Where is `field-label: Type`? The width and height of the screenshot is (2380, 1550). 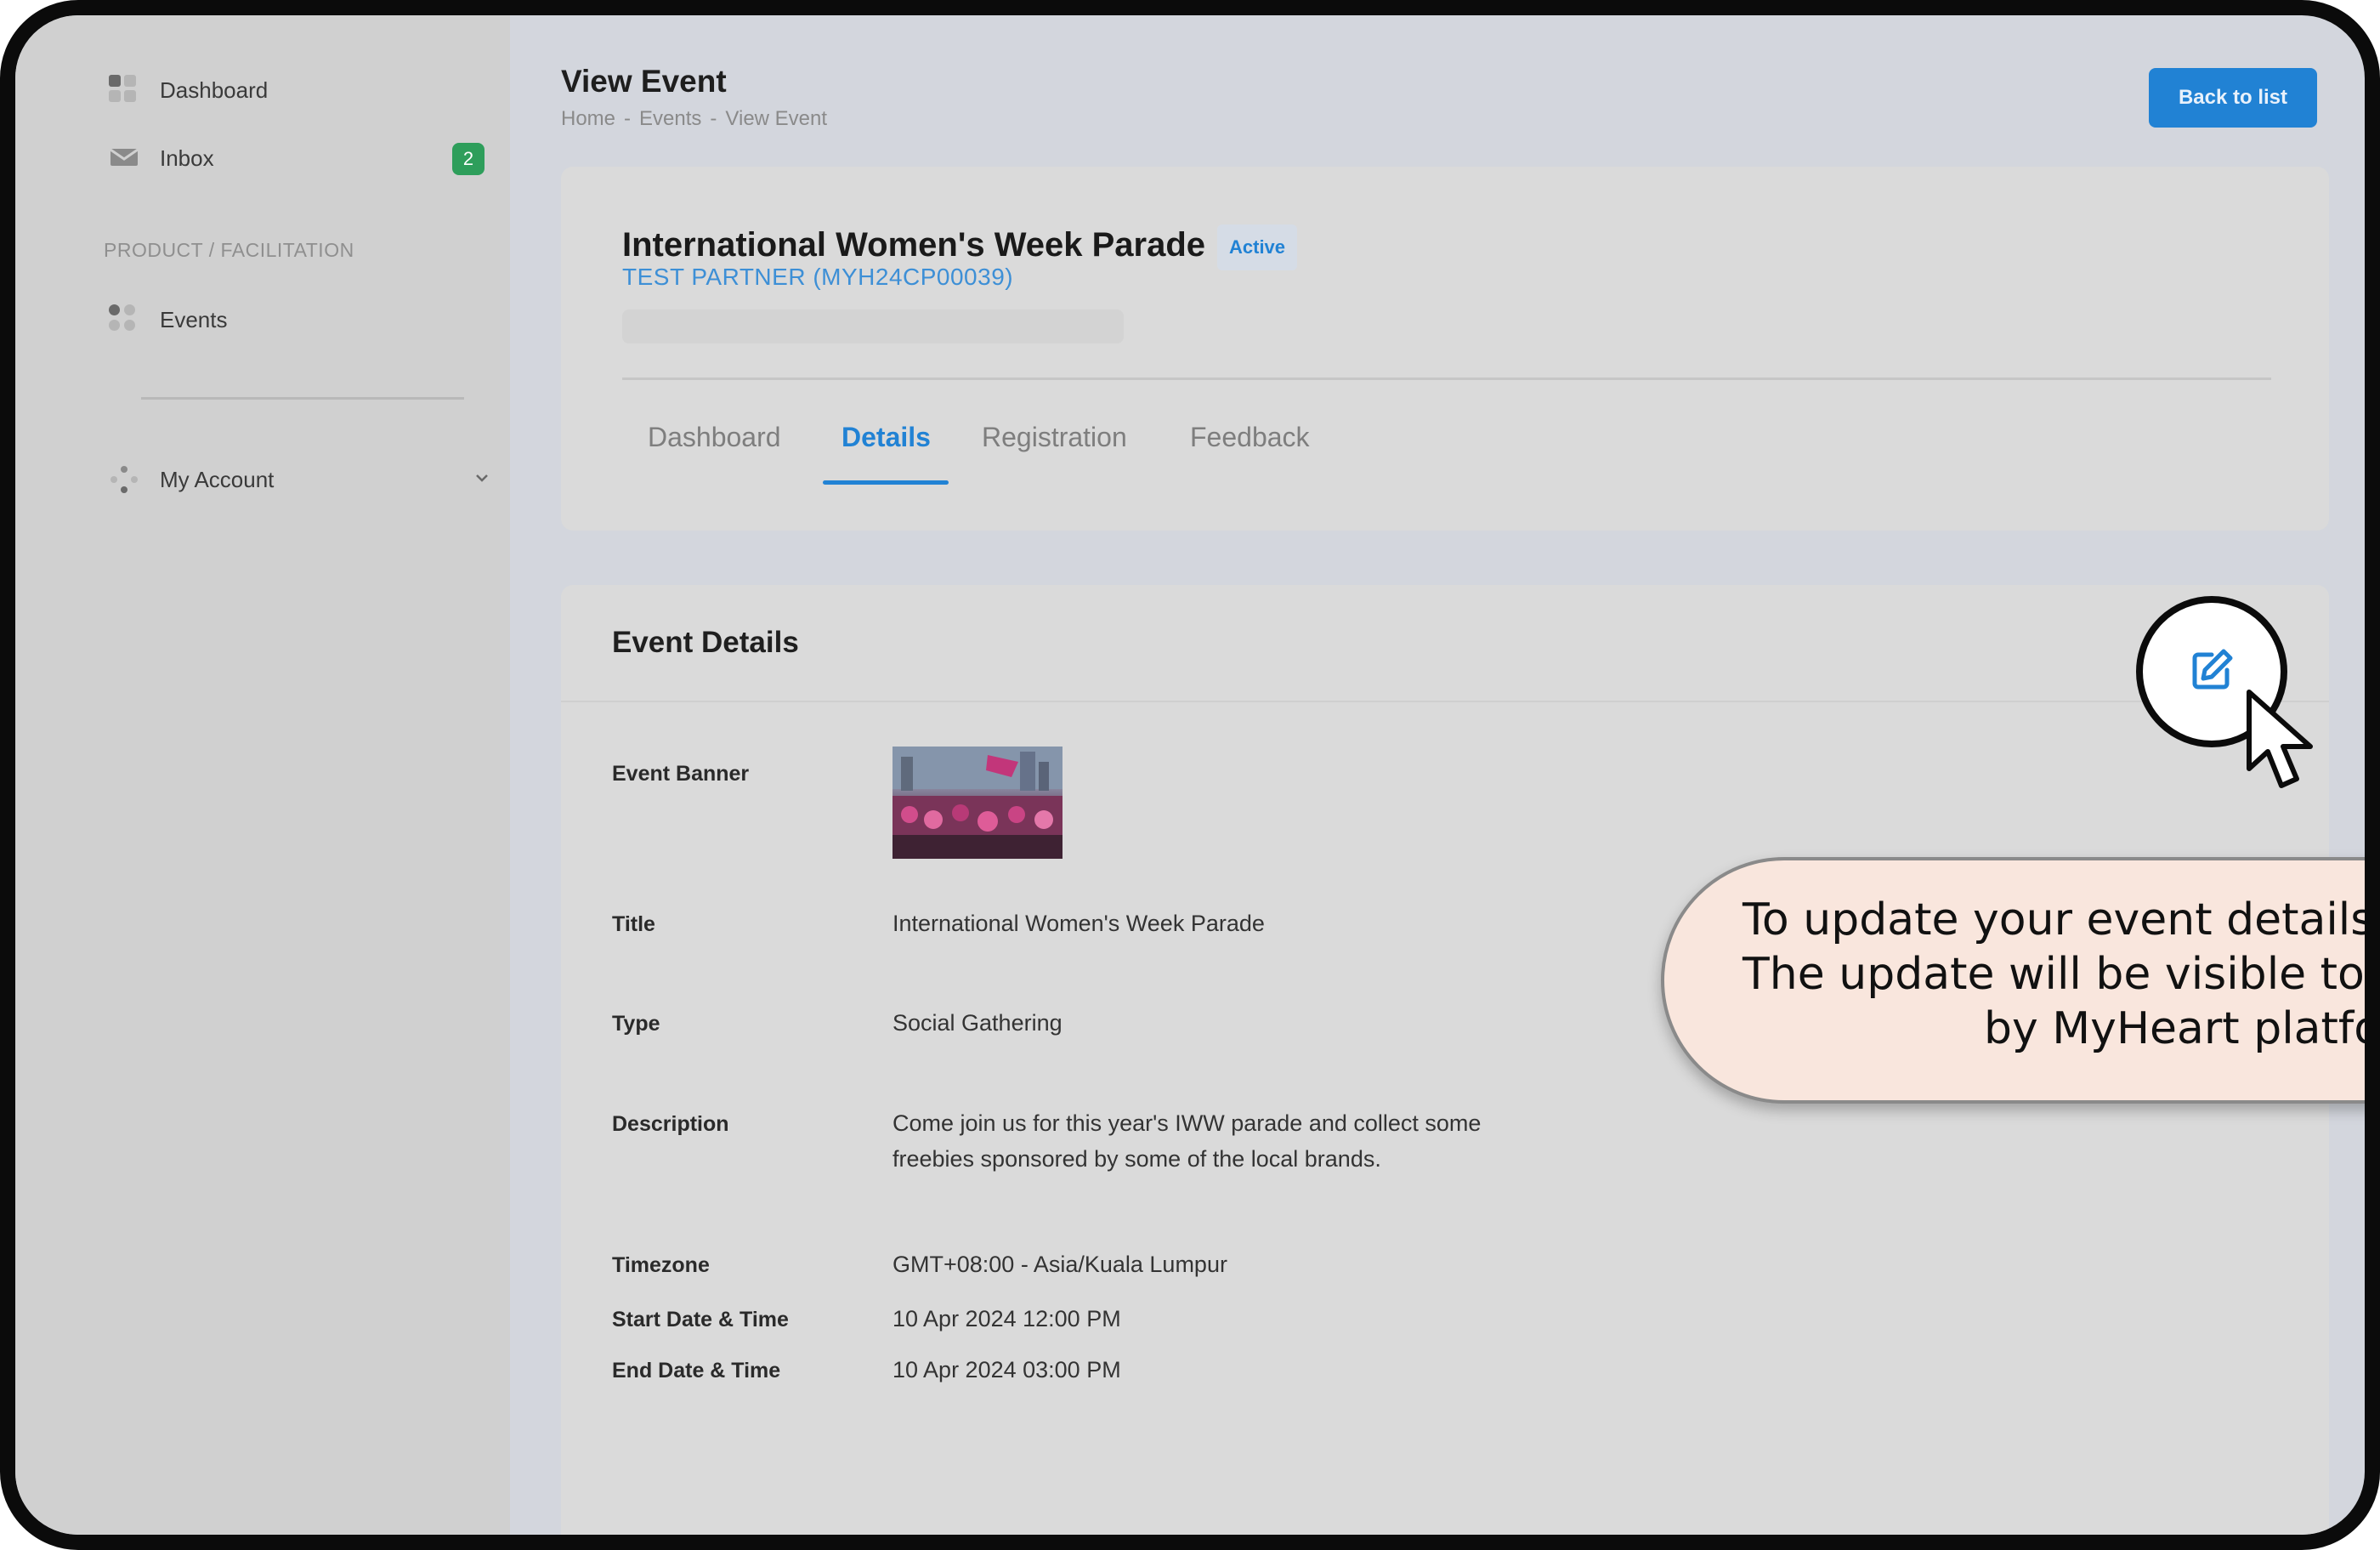
field-label: Type is located at coordinates (636, 1024).